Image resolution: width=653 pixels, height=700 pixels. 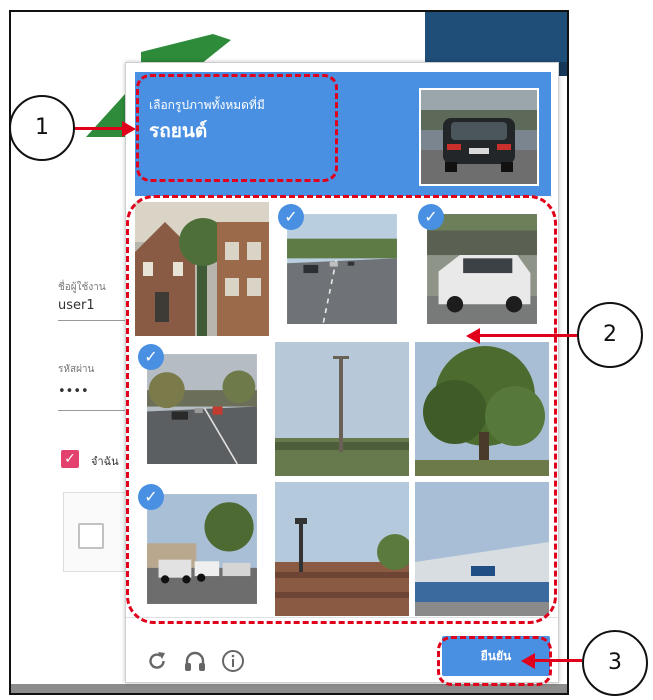 What do you see at coordinates (233, 662) in the screenshot?
I see `info-icon` at bounding box center [233, 662].